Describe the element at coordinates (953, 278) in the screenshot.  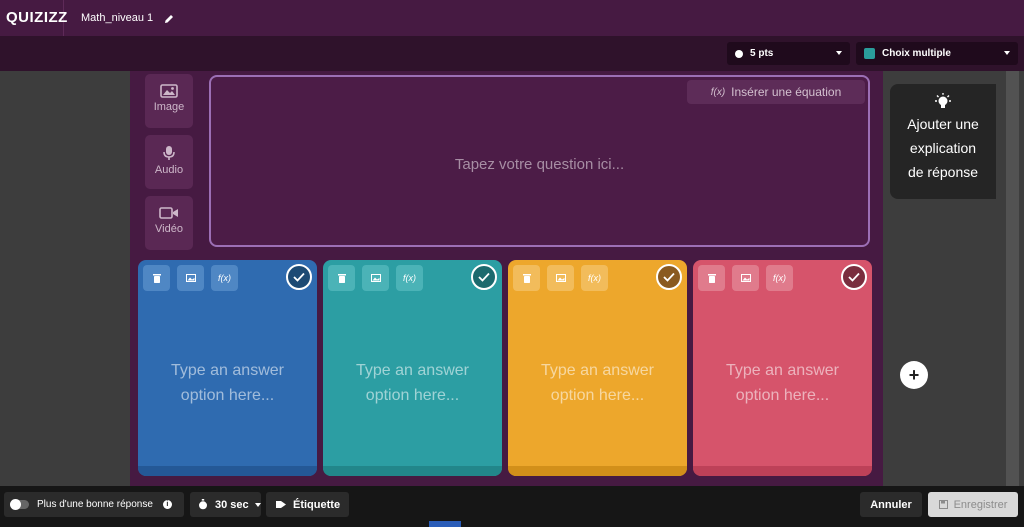
I see `right-panel: Ajouter une explication de réponse +` at that location.